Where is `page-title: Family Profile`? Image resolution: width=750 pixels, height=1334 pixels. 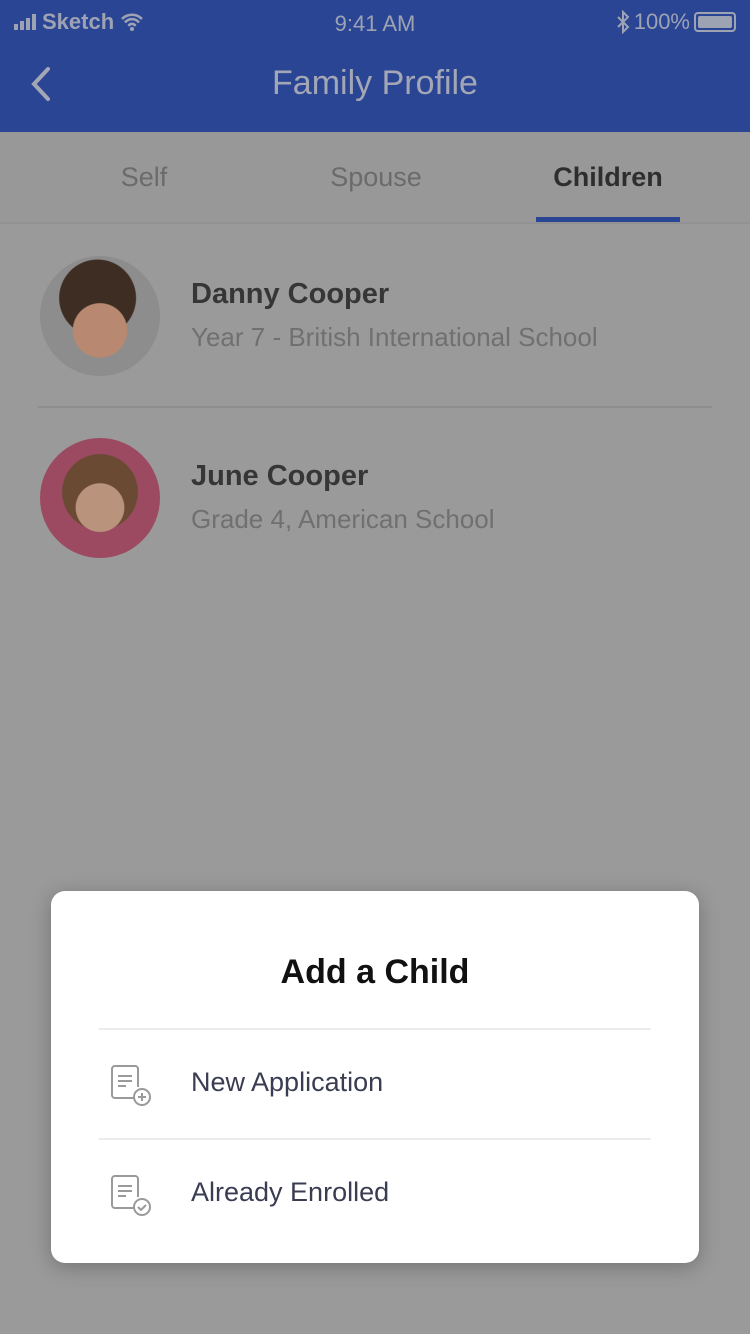 page-title: Family Profile is located at coordinates (375, 83).